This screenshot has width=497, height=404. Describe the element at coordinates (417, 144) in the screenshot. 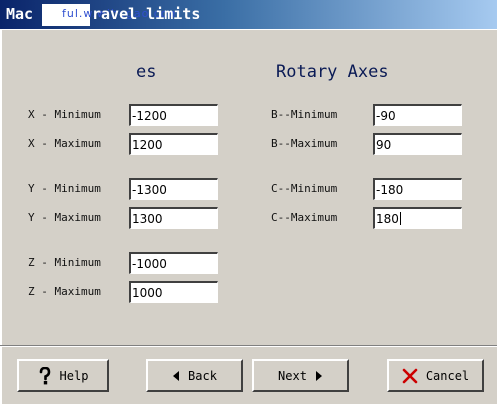

I see `b-maximum-field: 90` at that location.